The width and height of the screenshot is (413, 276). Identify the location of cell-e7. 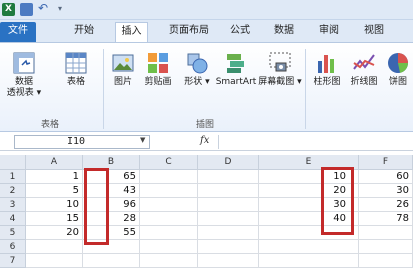
(309, 261).